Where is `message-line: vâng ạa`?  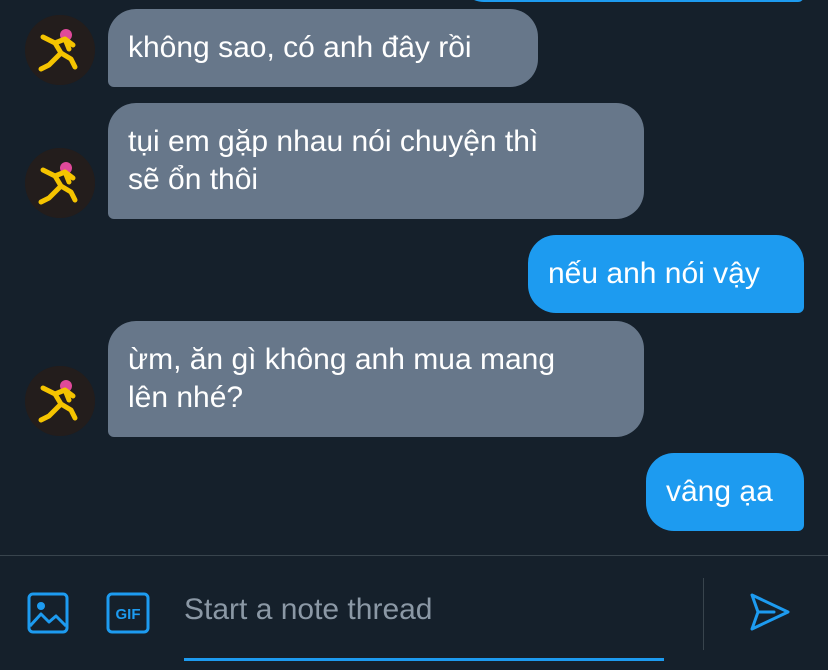 message-line: vâng ạa is located at coordinates (719, 491).